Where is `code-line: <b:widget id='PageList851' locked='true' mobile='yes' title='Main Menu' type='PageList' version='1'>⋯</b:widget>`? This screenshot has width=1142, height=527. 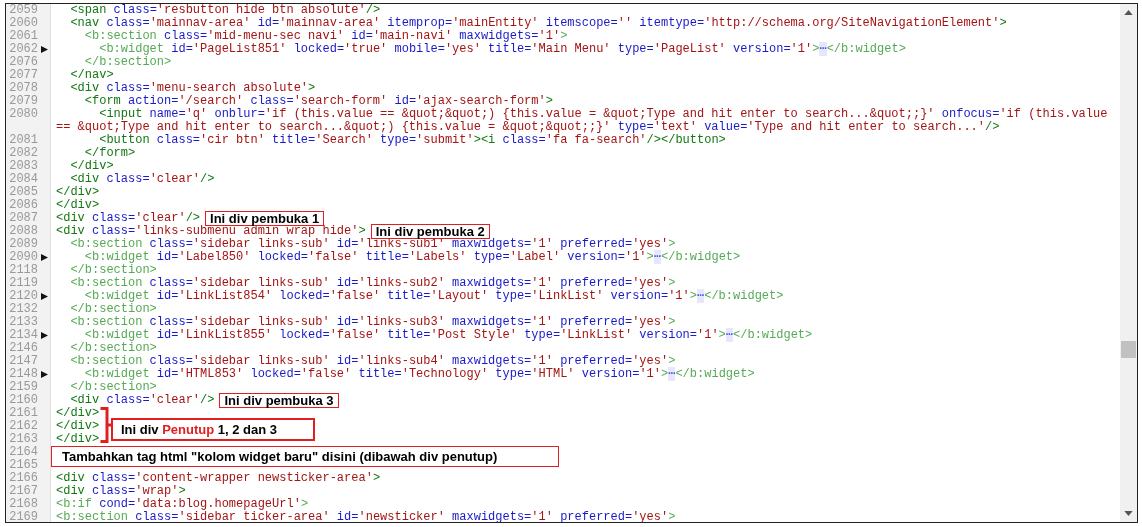
code-line: <b:widget id='PageList851' locked='true' mobile='yes' title='Main Menu' type='PageList' version='1'>⋯</b:widget> is located at coordinates (502, 49).